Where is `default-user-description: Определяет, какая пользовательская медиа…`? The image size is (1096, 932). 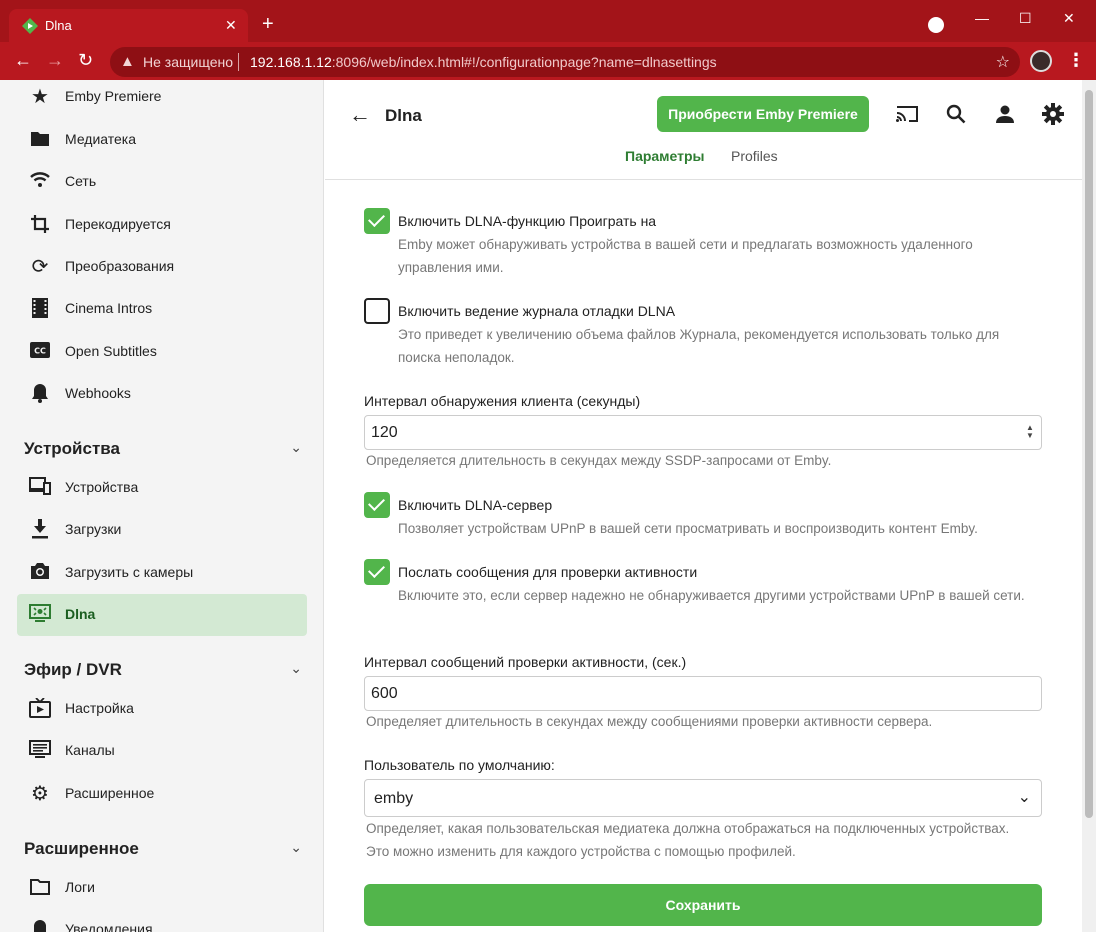 default-user-description: Определяет, какая пользовательская медиа… is located at coordinates (688, 840).